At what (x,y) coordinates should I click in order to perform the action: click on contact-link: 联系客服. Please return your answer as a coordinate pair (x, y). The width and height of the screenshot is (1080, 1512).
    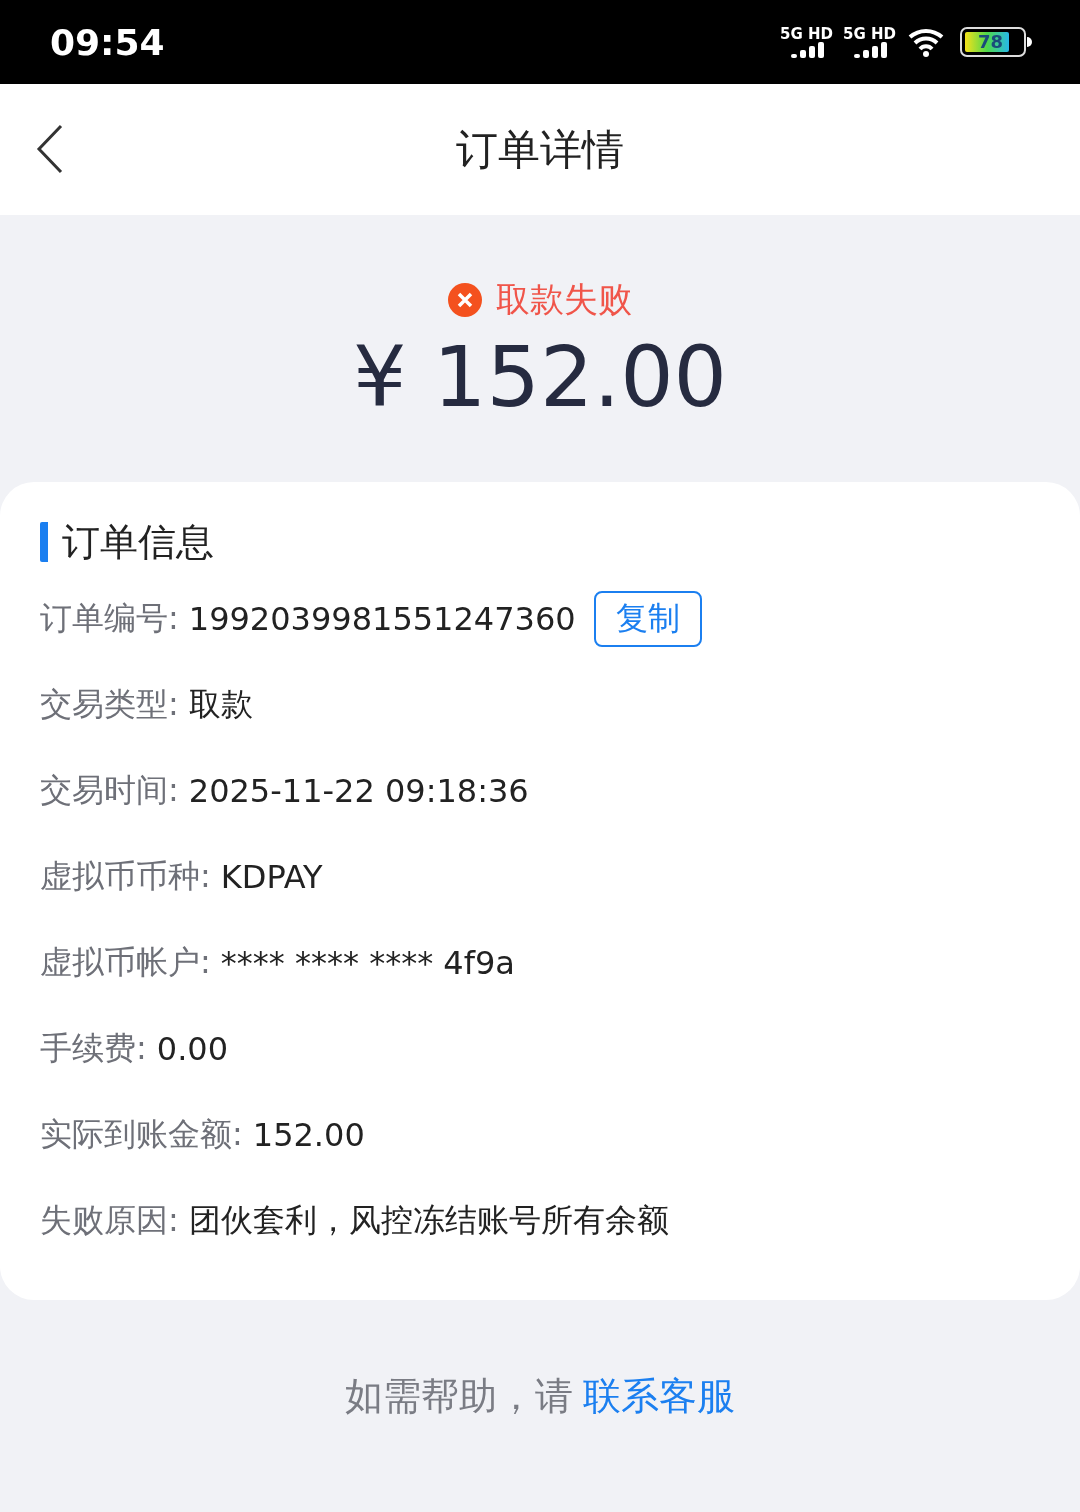
    Looking at the image, I should click on (659, 1396).